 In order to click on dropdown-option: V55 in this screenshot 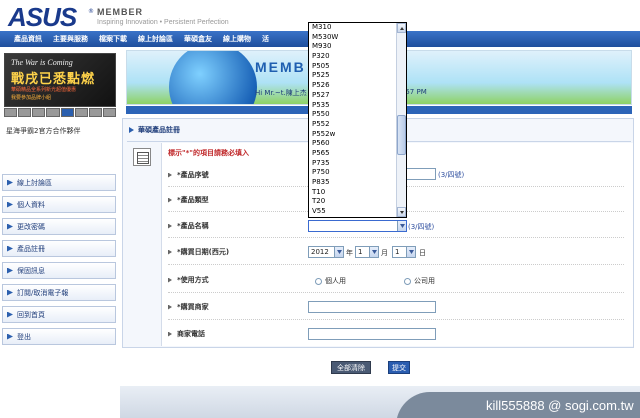, I will do `click(353, 212)`.